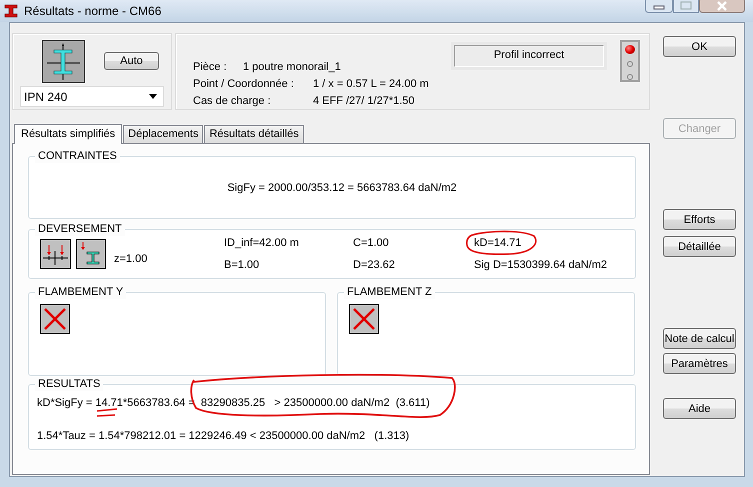  What do you see at coordinates (244, 84) in the screenshot?
I see `field-label: Point / Coordonnée :` at bounding box center [244, 84].